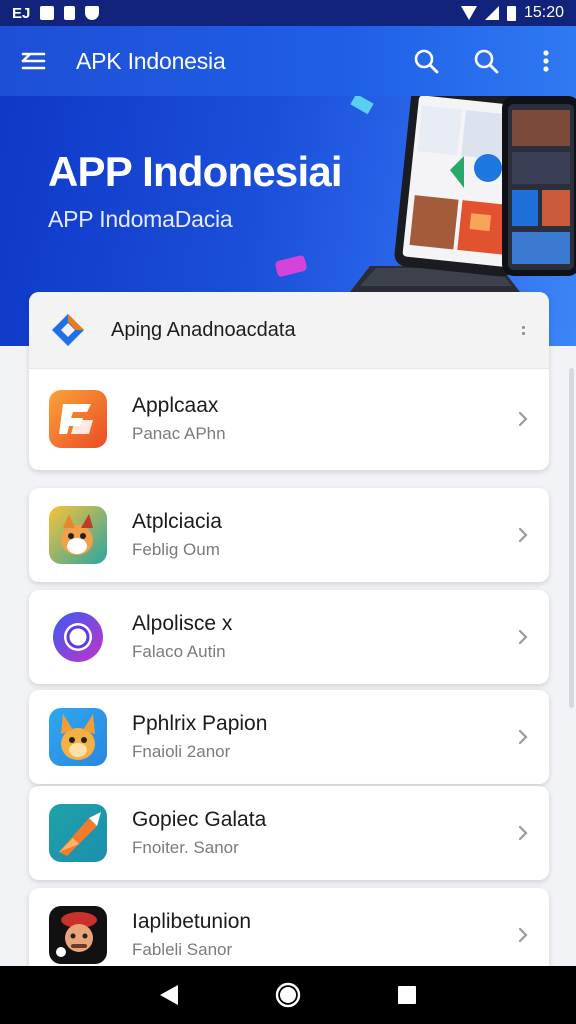 This screenshot has height=1024, width=576. What do you see at coordinates (185, 847) in the screenshot?
I see `app-subtitle: Fnoiter. Sanor` at bounding box center [185, 847].